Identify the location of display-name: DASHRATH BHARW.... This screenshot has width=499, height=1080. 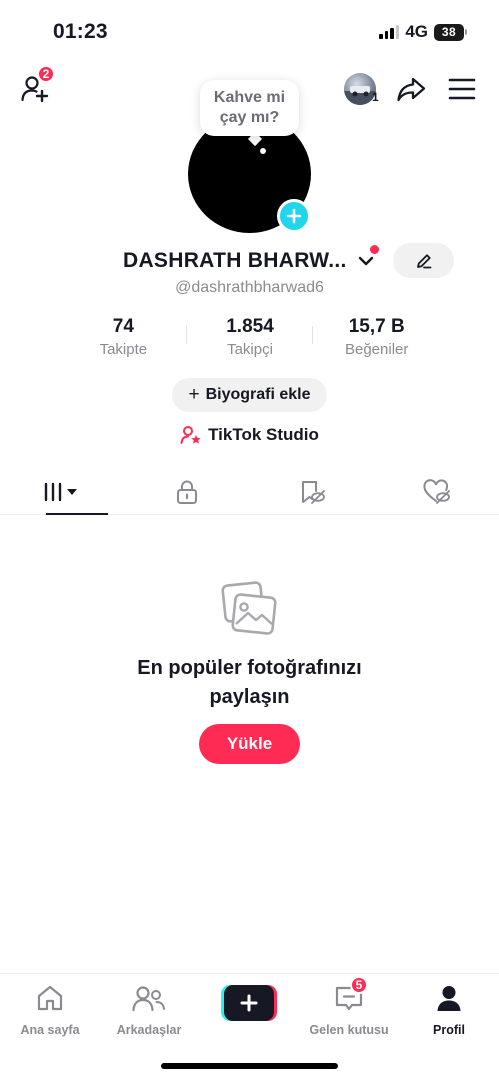
(235, 260).